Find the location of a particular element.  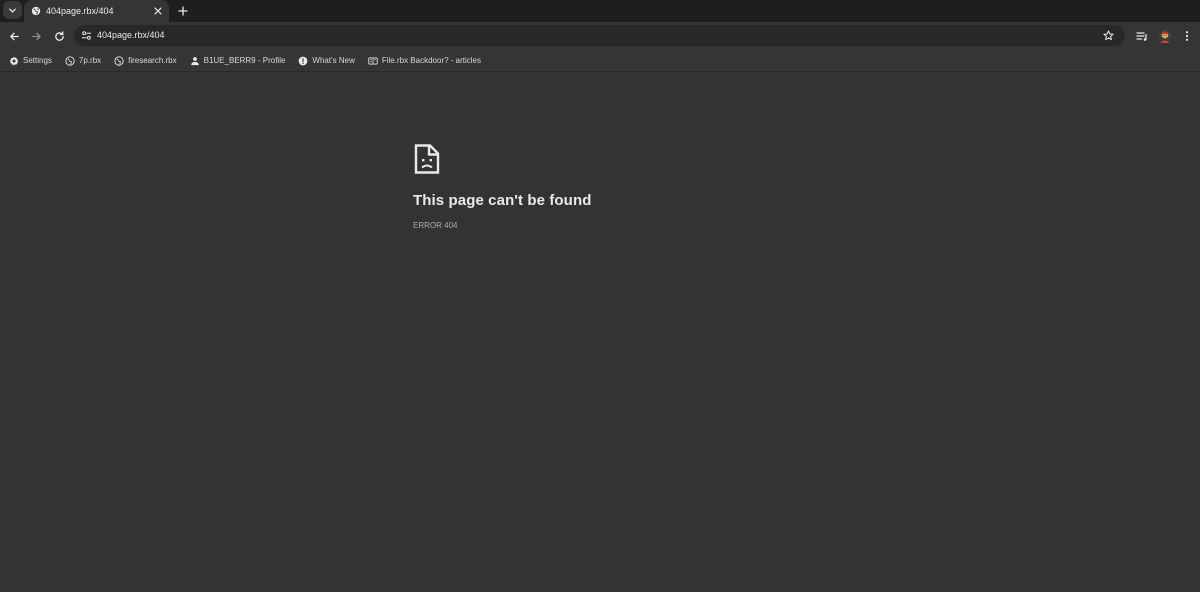

menu-button is located at coordinates (1187, 36).